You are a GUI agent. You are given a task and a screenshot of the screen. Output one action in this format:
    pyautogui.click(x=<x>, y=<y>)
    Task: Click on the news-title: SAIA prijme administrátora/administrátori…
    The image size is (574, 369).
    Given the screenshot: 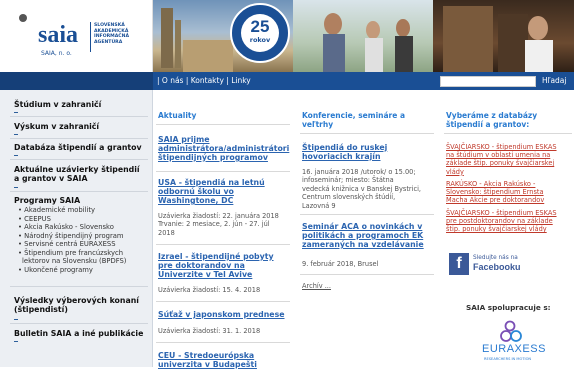 What is the action you would take?
    pyautogui.click(x=223, y=148)
    